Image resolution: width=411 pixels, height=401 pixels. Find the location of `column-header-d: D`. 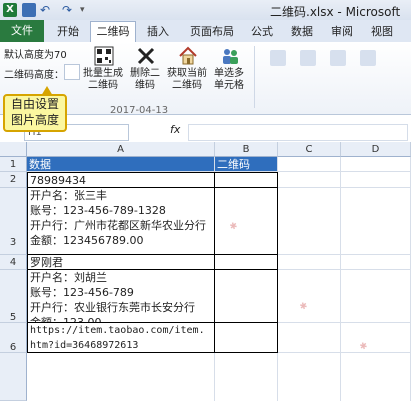

column-header-d: D is located at coordinates (376, 149).